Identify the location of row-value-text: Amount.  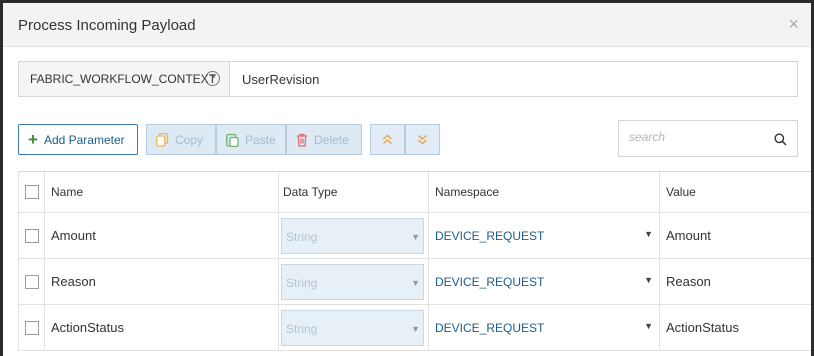
(688, 235).